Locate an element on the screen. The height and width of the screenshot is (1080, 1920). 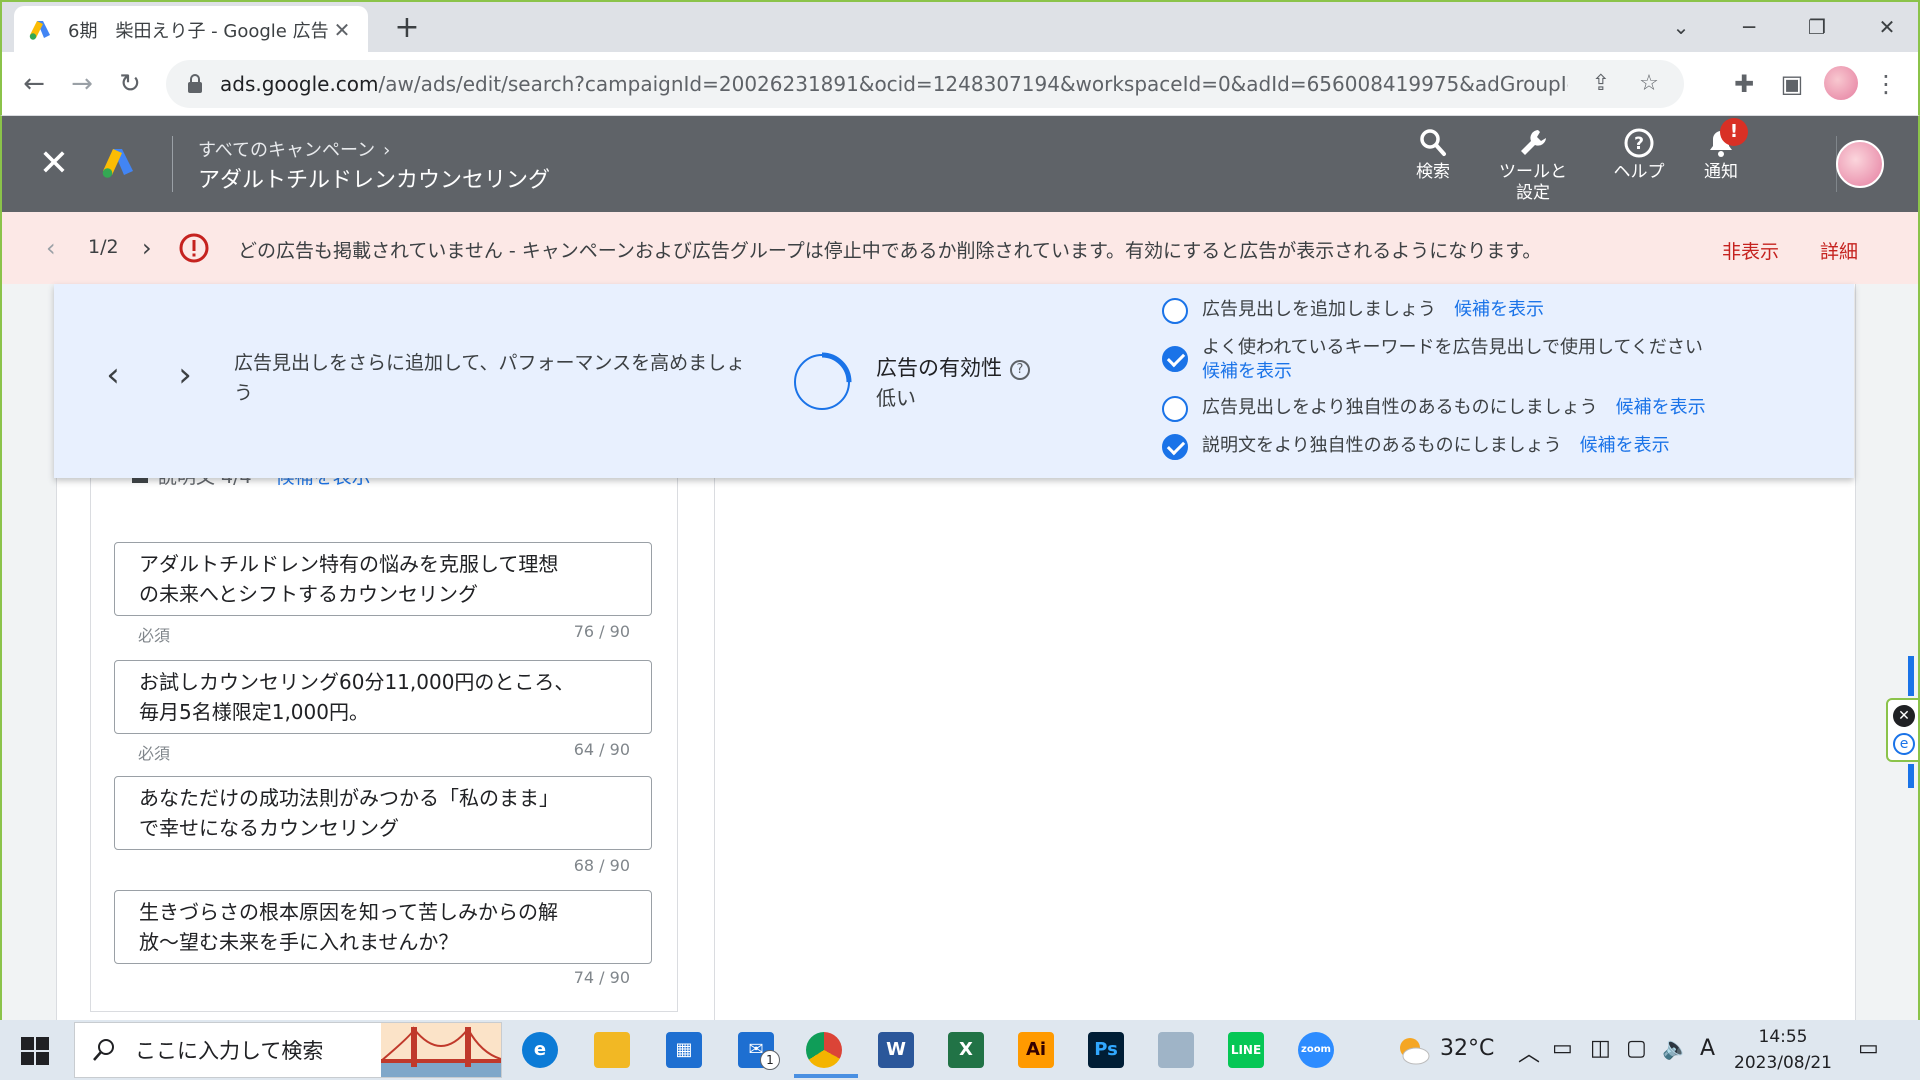
active-app-indicator is located at coordinates (826, 1076).